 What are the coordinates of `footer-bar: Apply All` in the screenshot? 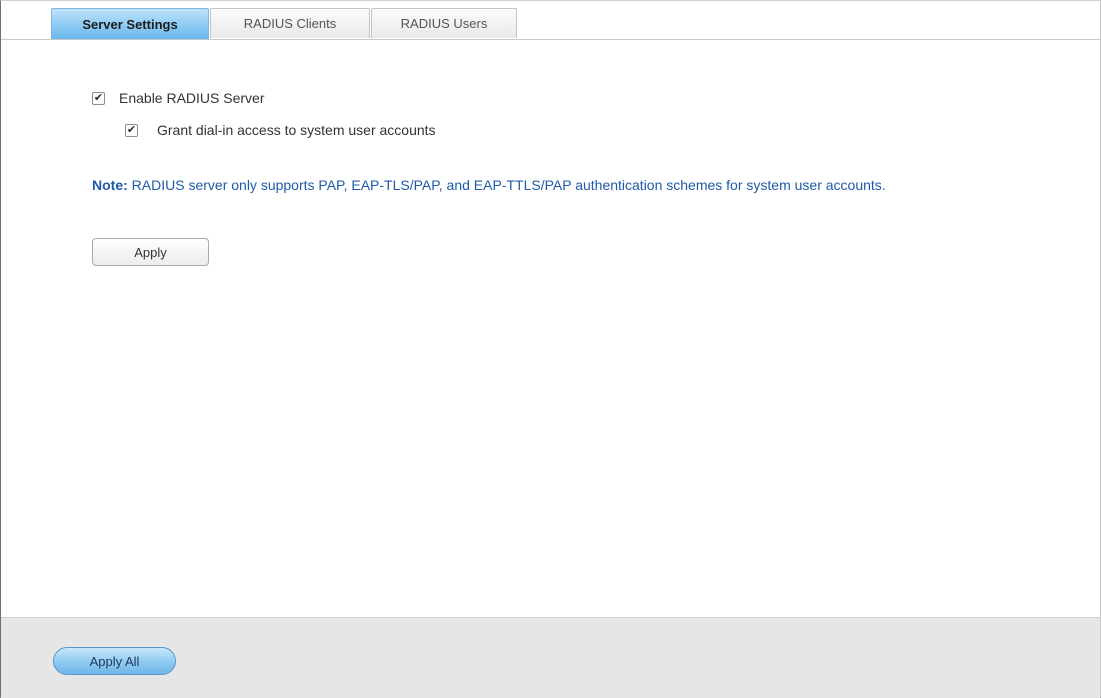 It's located at (550, 657).